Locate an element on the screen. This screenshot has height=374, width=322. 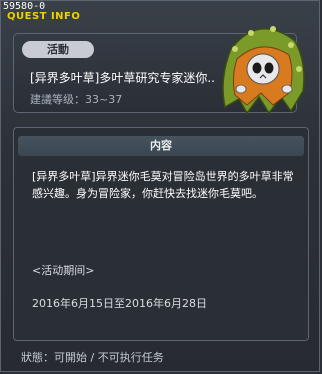
event-period-label: <活动期间> is located at coordinates (63, 270).